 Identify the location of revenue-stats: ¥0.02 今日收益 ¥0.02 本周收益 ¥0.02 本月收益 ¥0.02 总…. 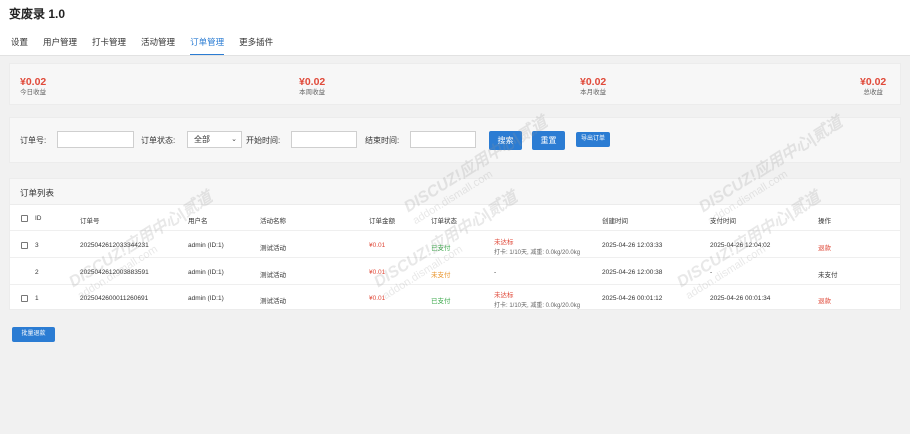
(455, 84).